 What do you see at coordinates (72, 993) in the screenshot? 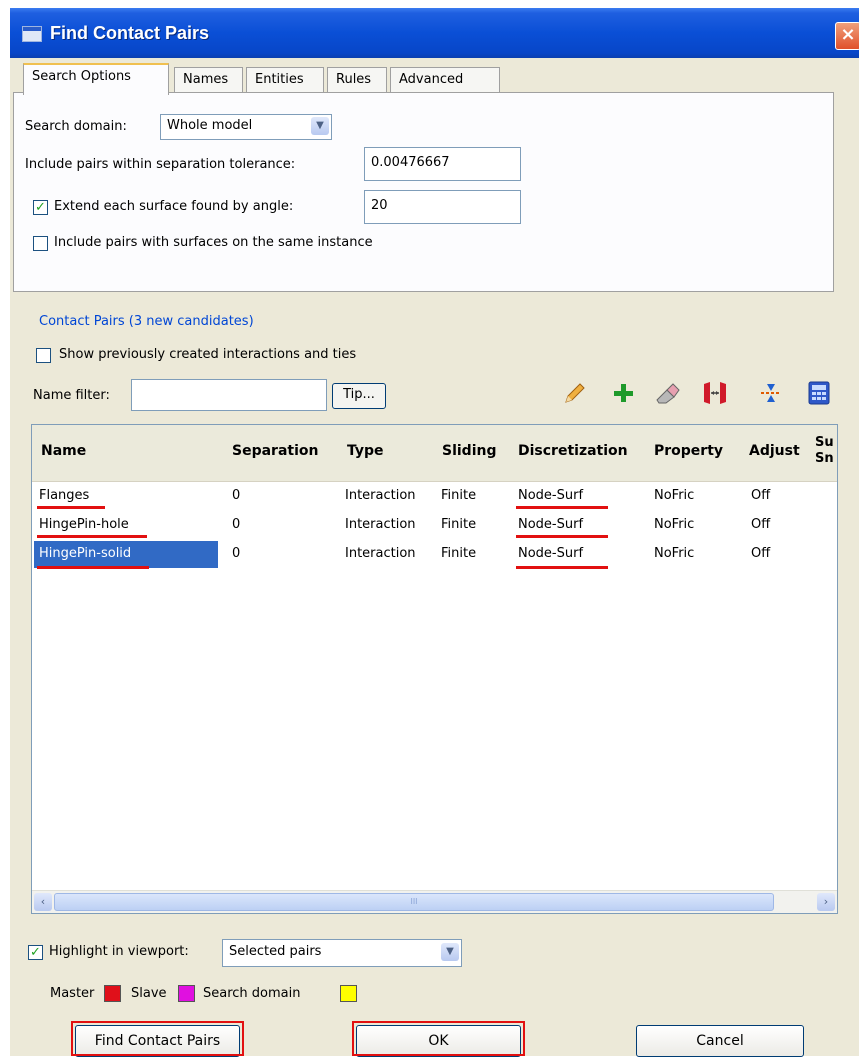
I see `legend-master-label: Master` at bounding box center [72, 993].